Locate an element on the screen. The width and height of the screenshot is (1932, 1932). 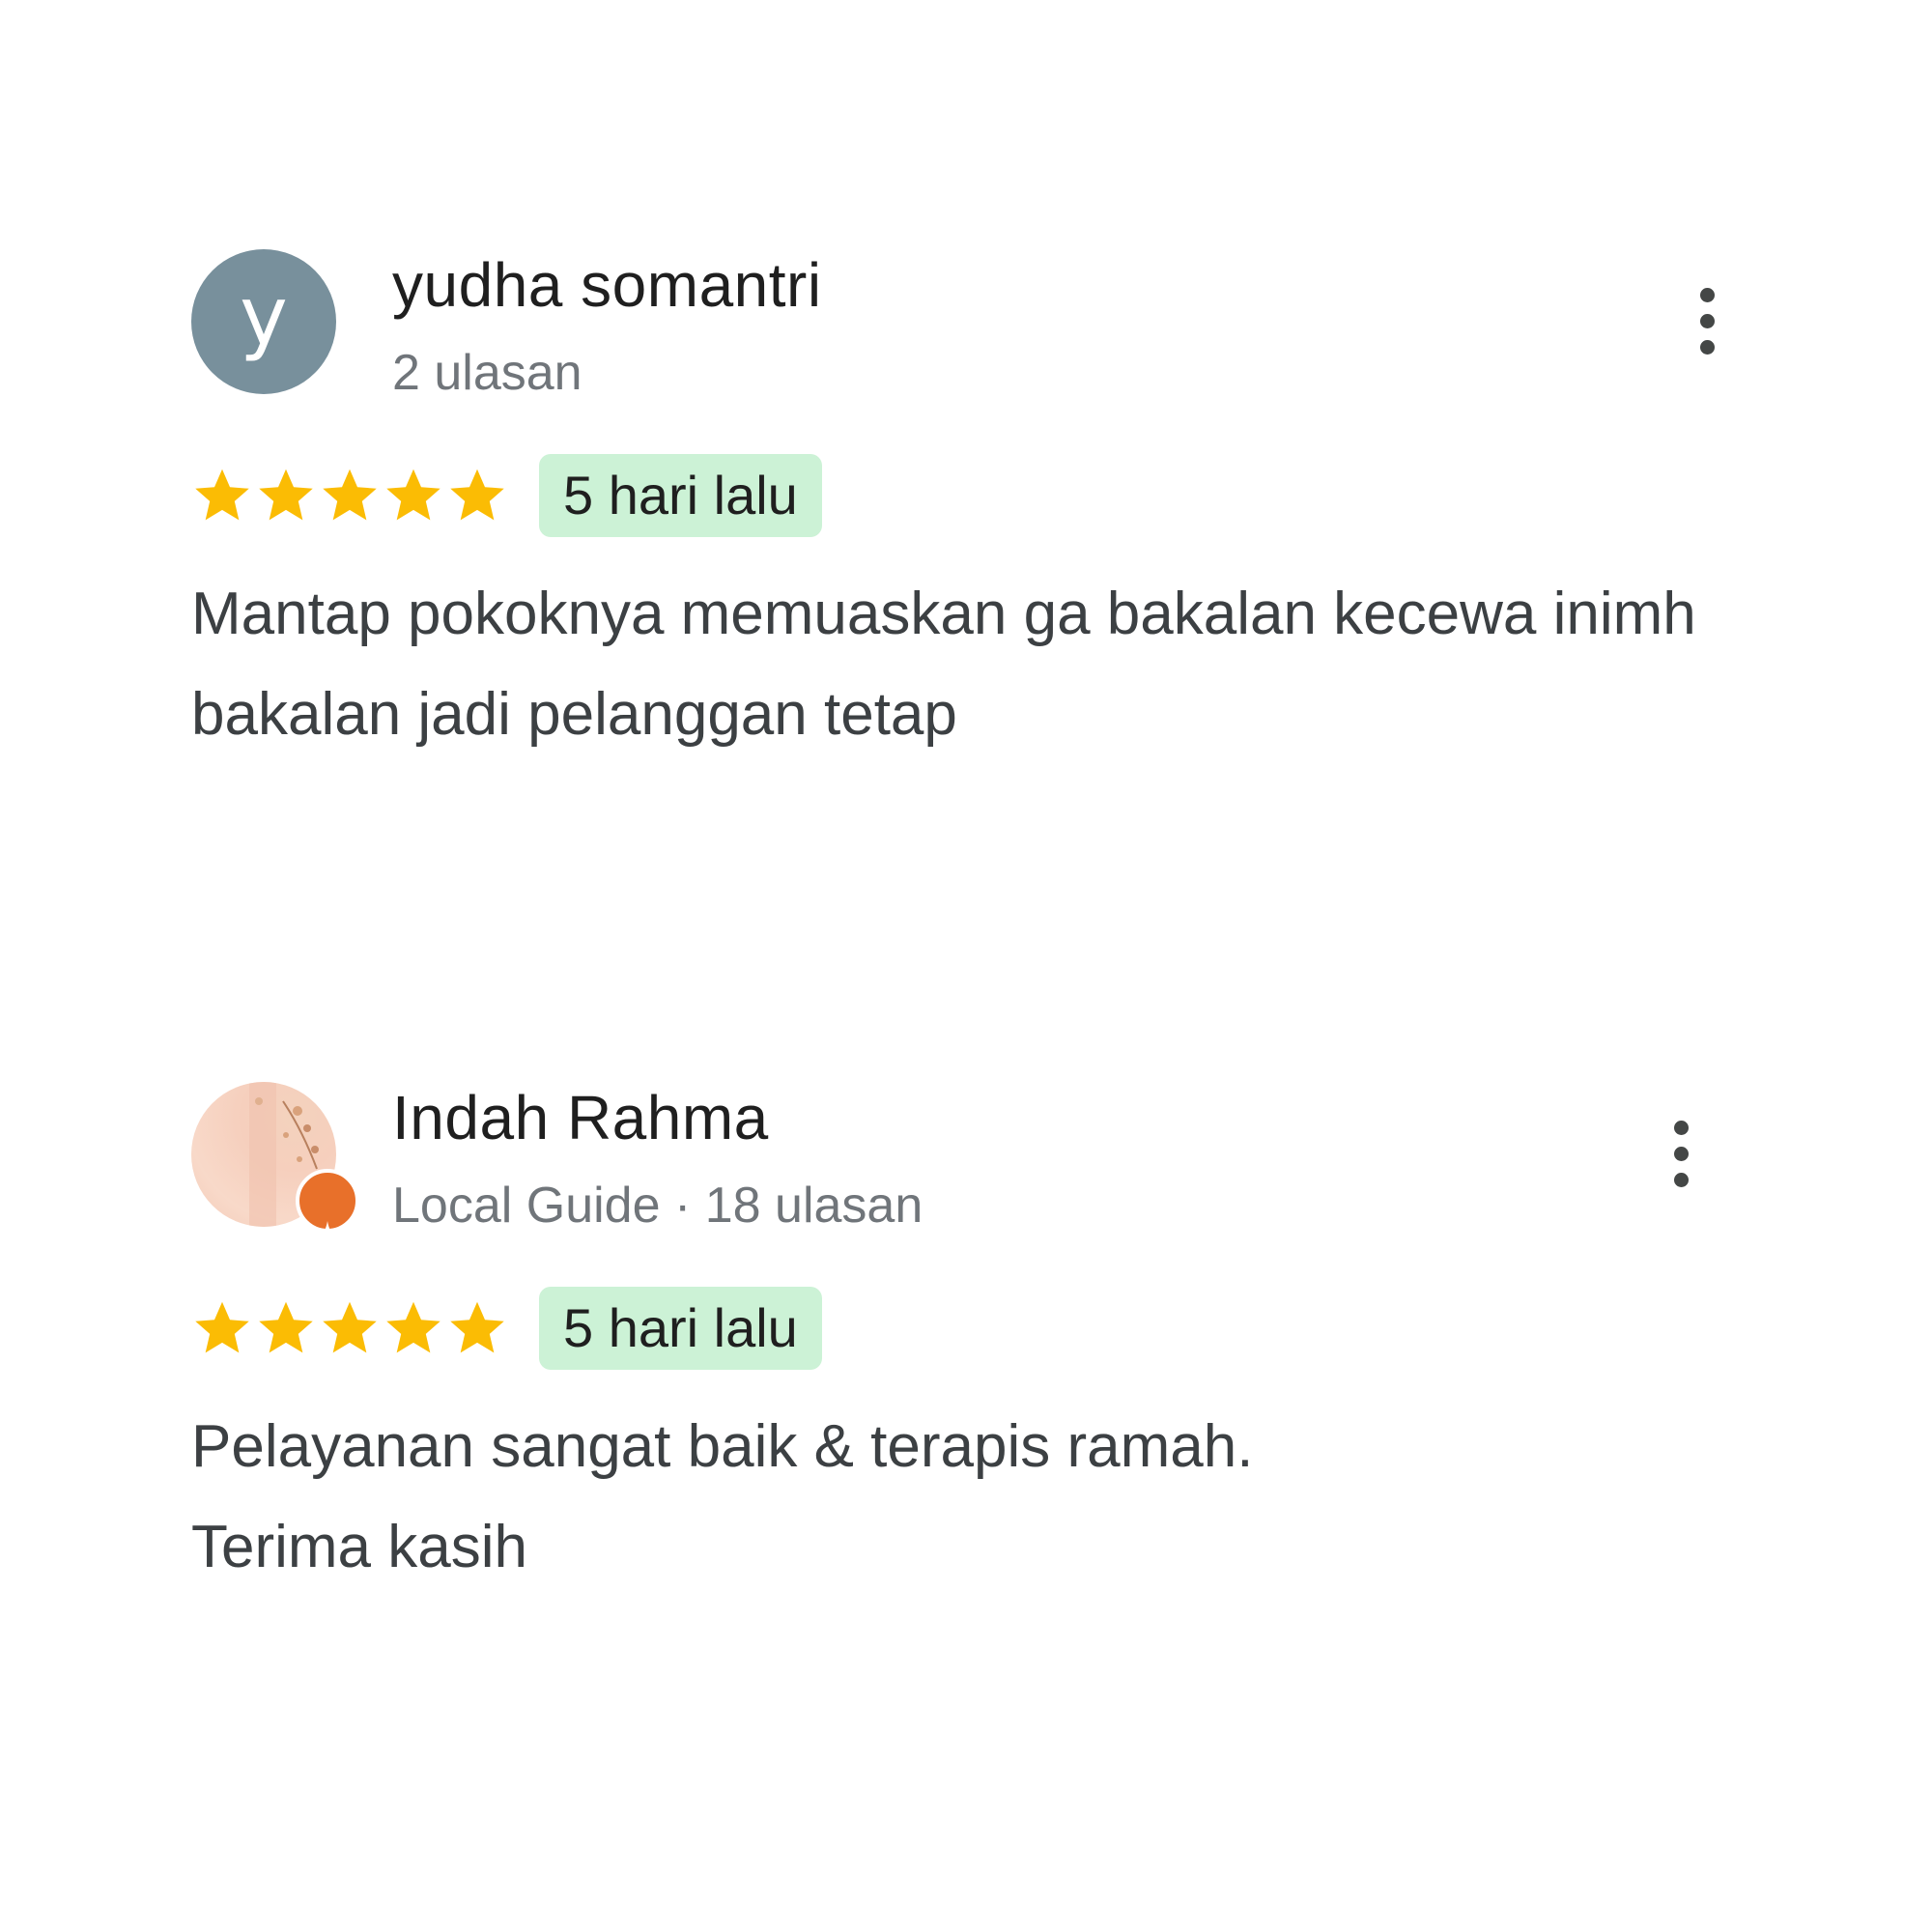
local-guide-badge-icon is located at coordinates (327, 1213).